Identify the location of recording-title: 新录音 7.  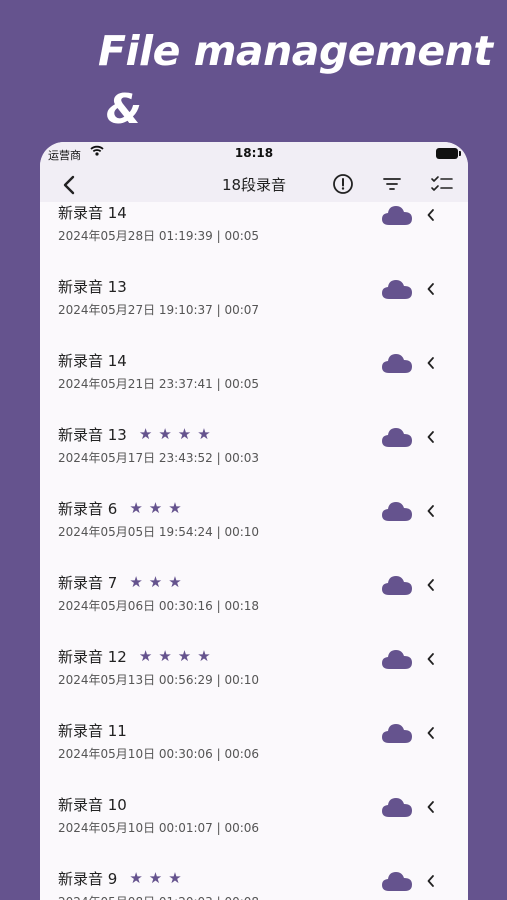
(88, 583).